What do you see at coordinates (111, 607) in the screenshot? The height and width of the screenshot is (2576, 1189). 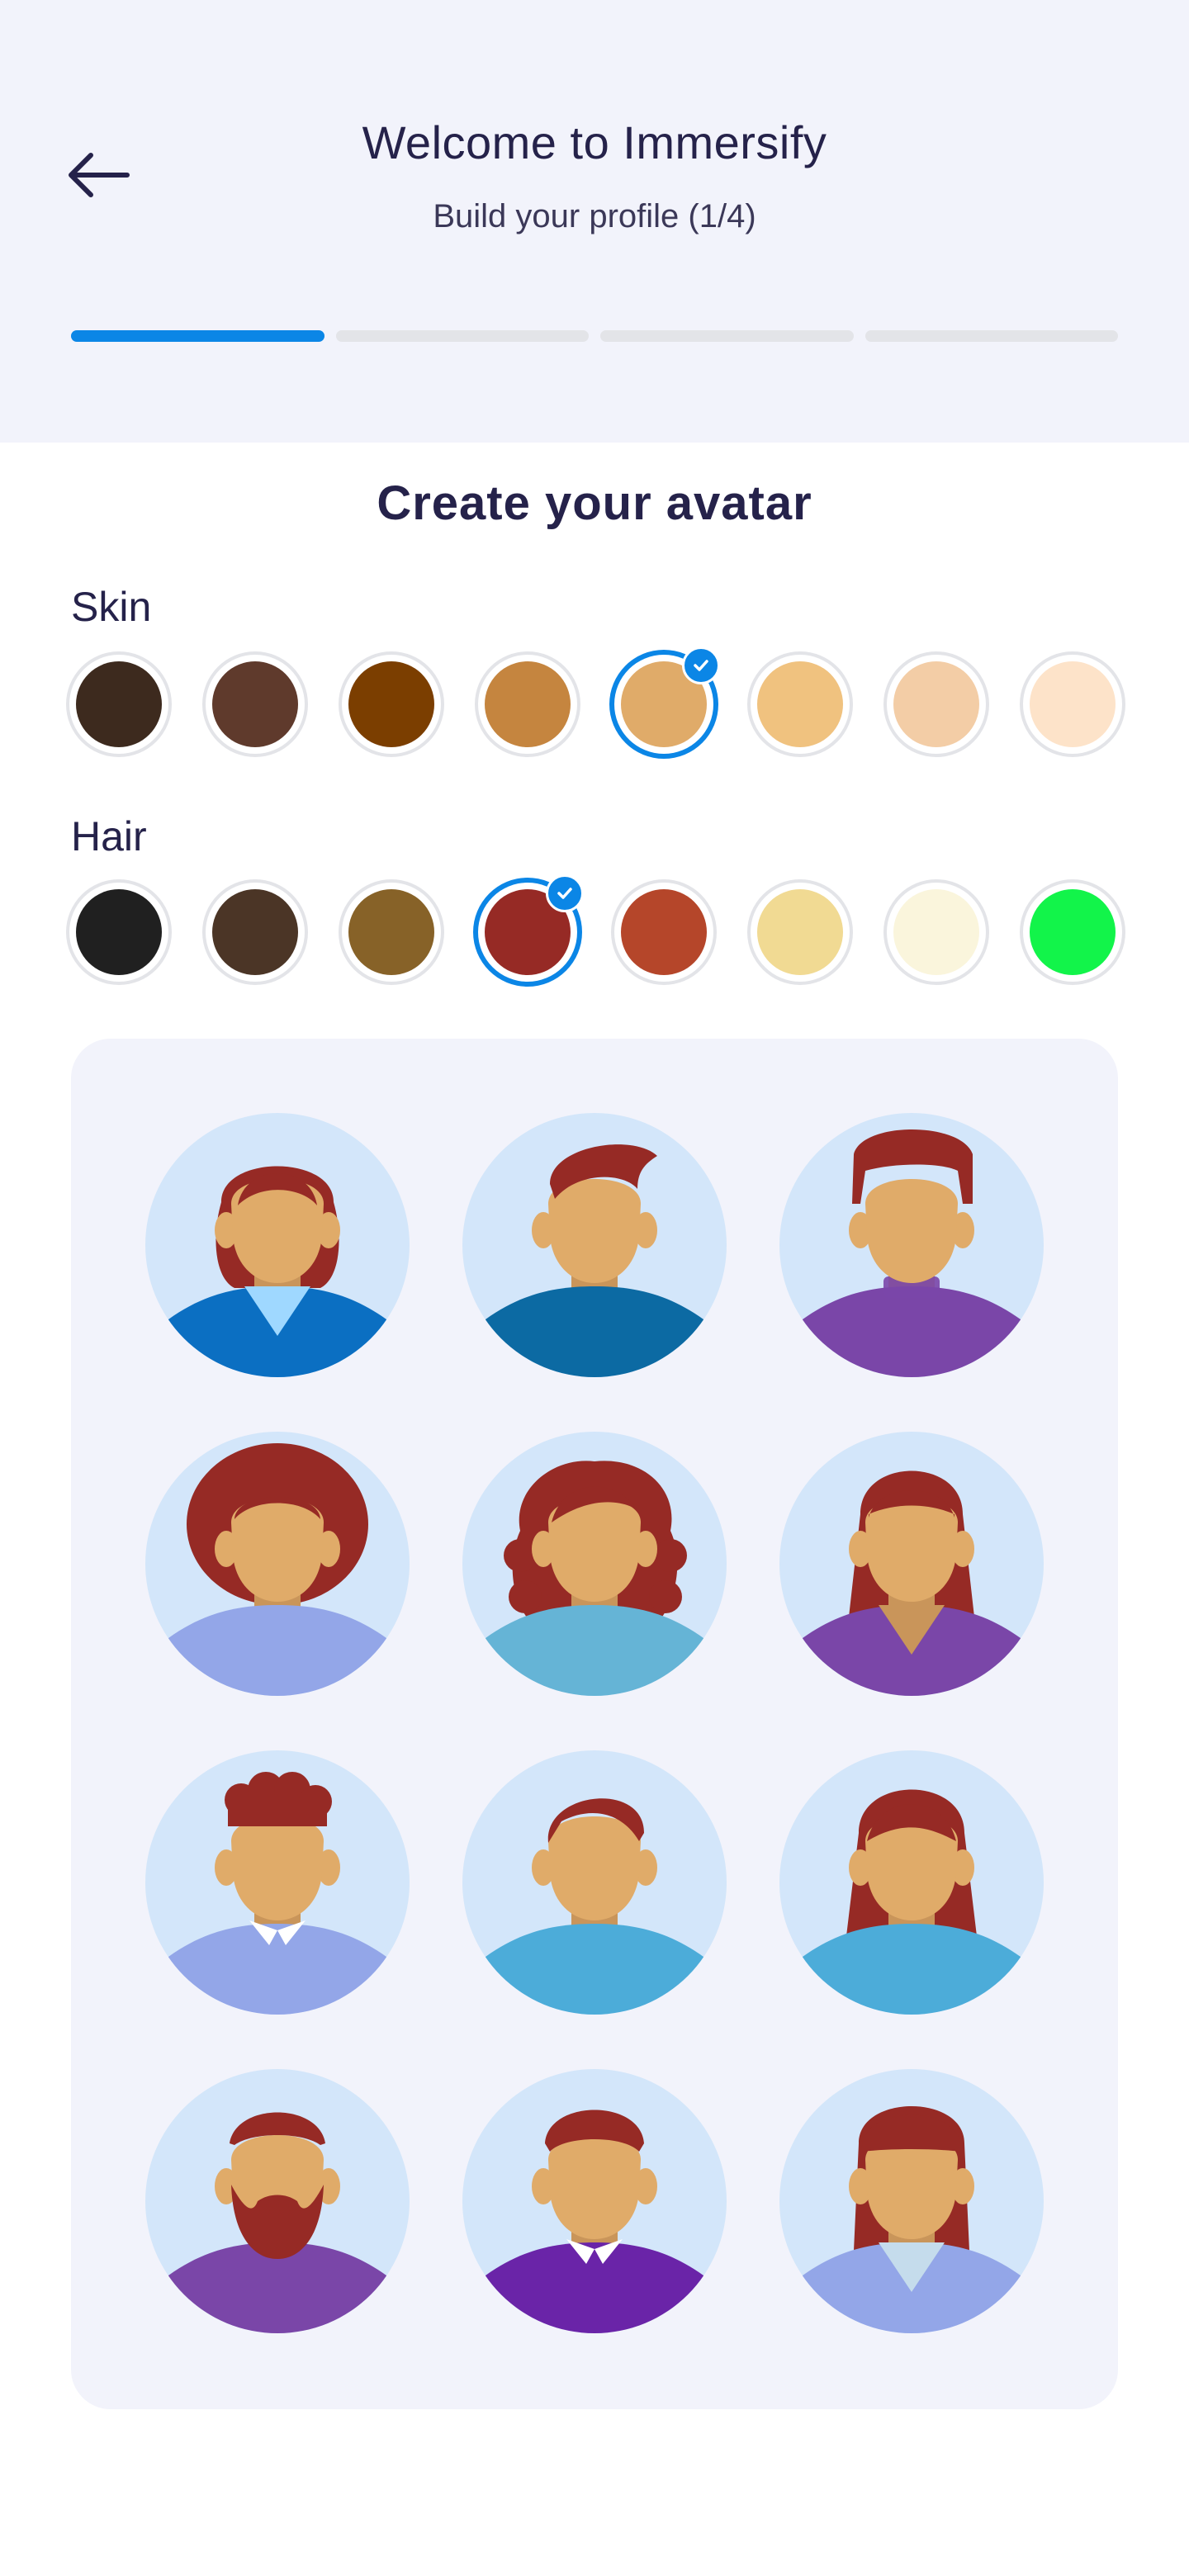 I see `skin-label: Skin` at bounding box center [111, 607].